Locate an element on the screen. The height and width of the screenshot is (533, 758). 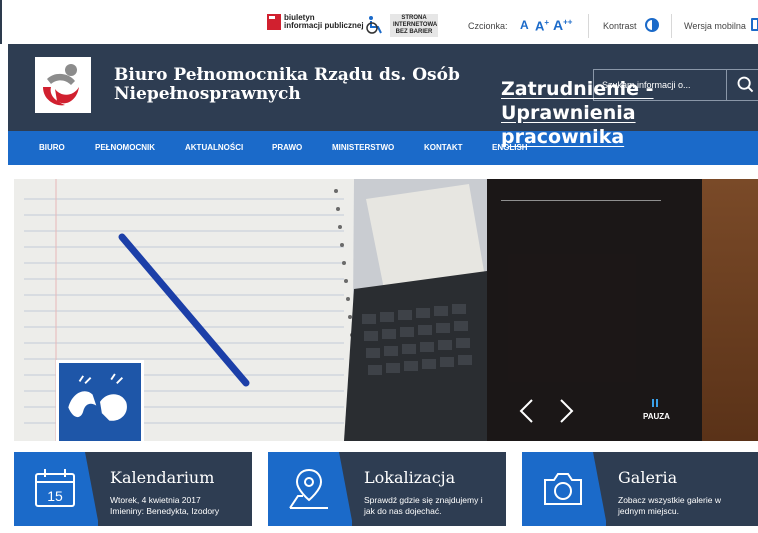
nav-item-pelnomocnik: PEŁNOMOCNIK is located at coordinates (125, 148).